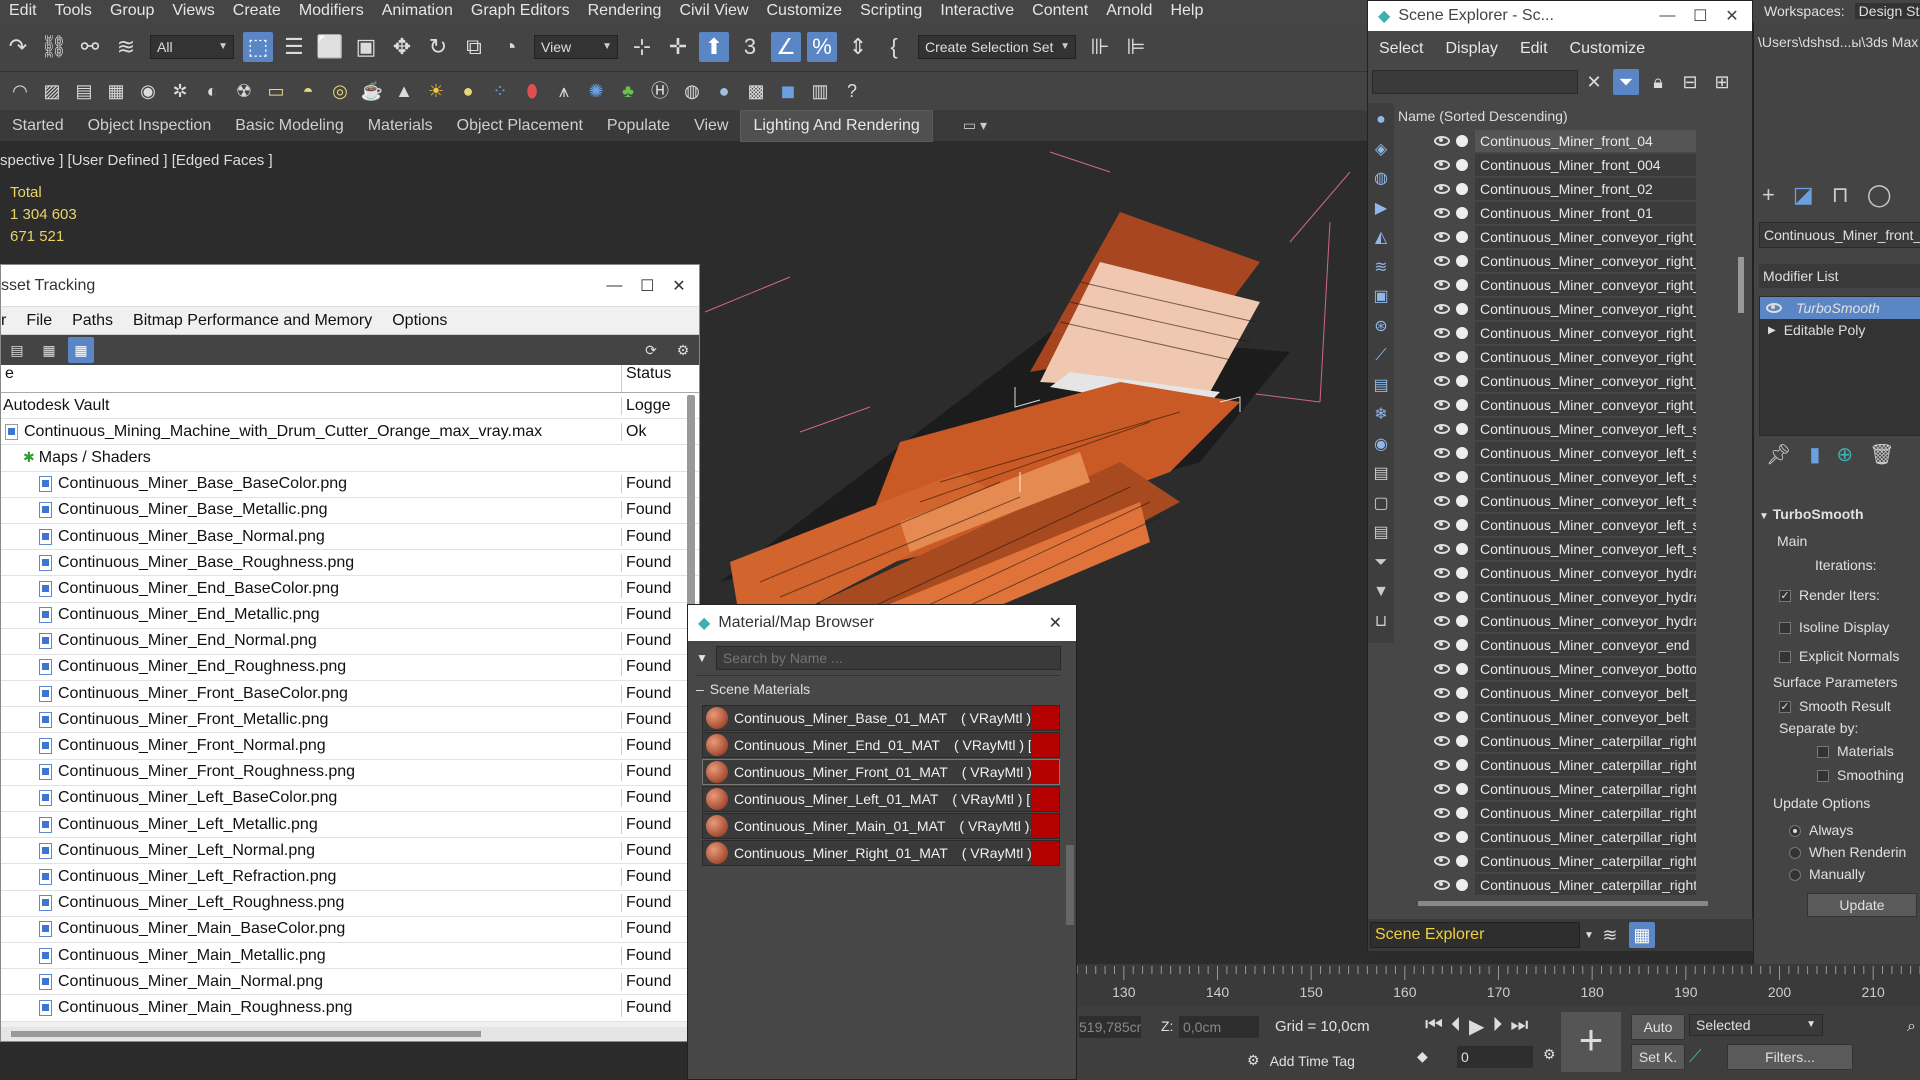  Describe the element at coordinates (1695, 1056) in the screenshot. I see `key-tangent-icon: ⟋` at that location.